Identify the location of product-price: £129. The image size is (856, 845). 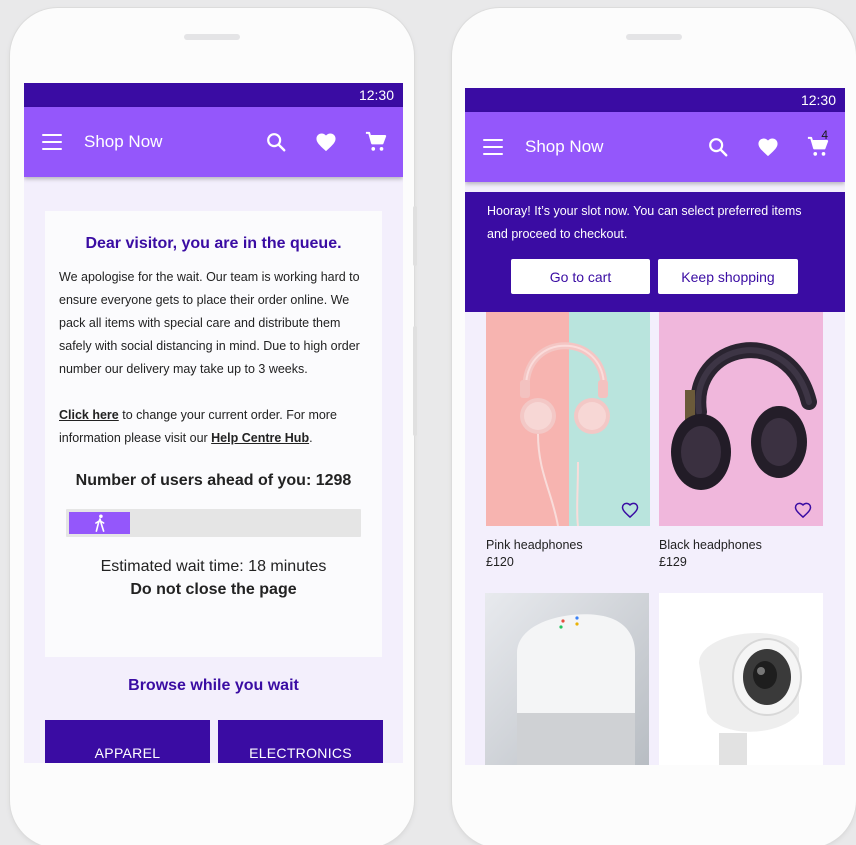
(673, 562).